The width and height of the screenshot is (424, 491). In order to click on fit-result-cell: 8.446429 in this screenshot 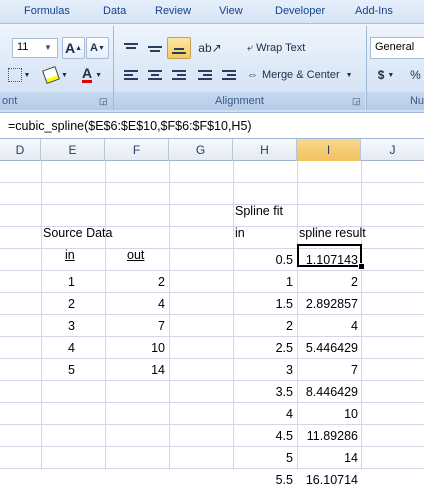, I will do `click(327, 392)`.